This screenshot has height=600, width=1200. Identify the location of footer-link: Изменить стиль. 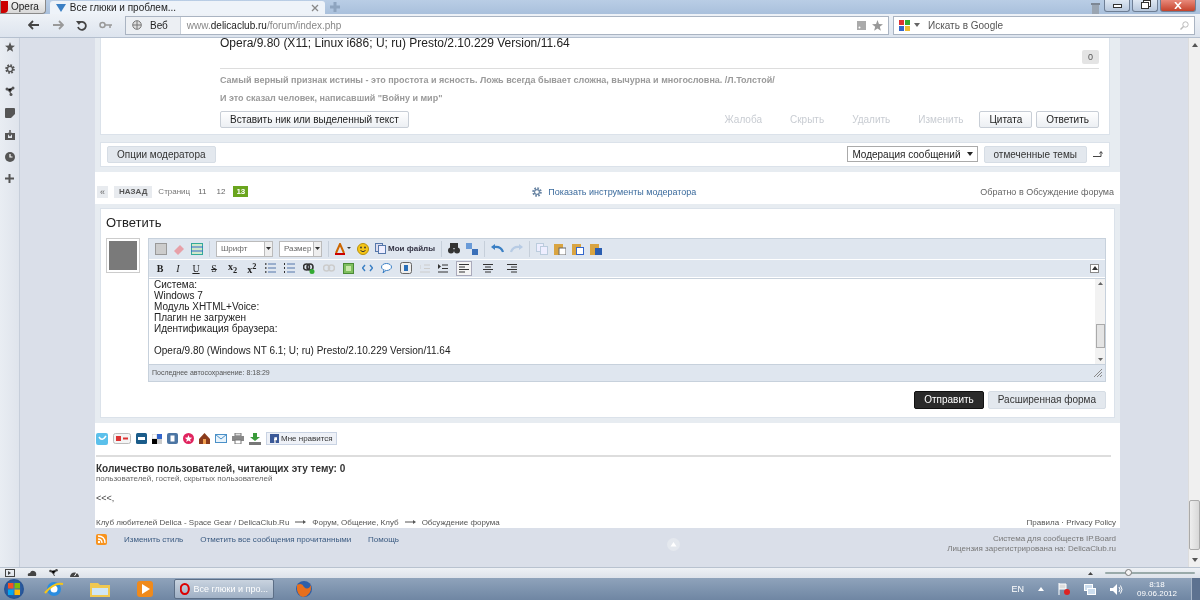
(154, 539).